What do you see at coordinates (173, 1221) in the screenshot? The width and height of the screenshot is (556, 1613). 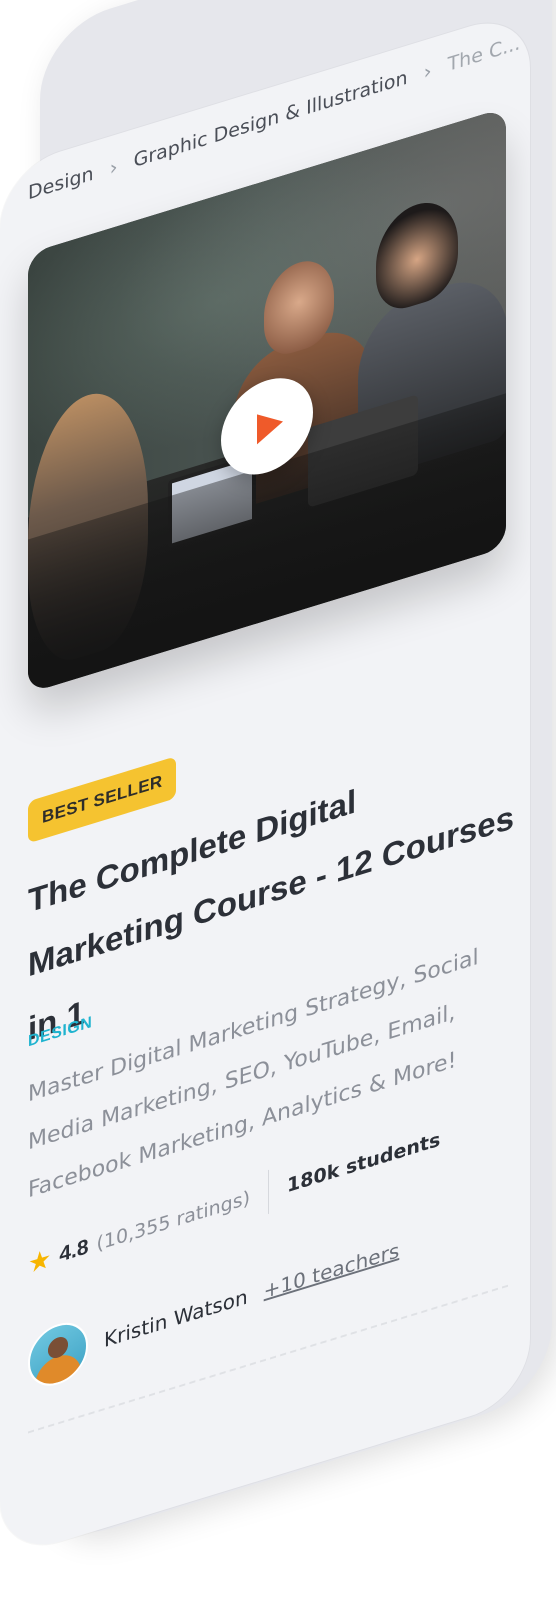 I see `ratings-count: (10,355 ratings)` at bounding box center [173, 1221].